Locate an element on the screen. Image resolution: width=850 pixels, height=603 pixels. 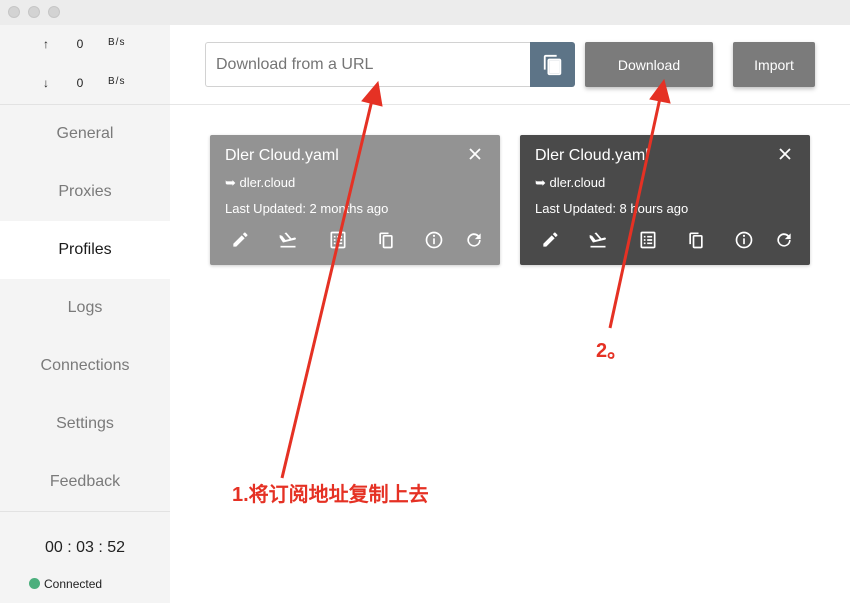
upload-arrow-icon: ↑ is located at coordinates (46, 44).